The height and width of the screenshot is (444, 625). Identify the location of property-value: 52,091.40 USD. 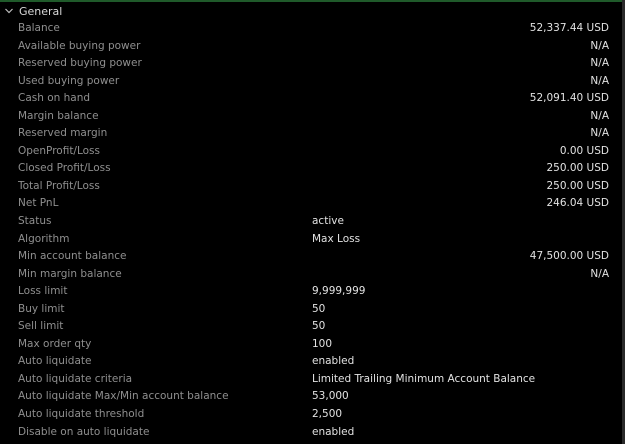
(569, 98).